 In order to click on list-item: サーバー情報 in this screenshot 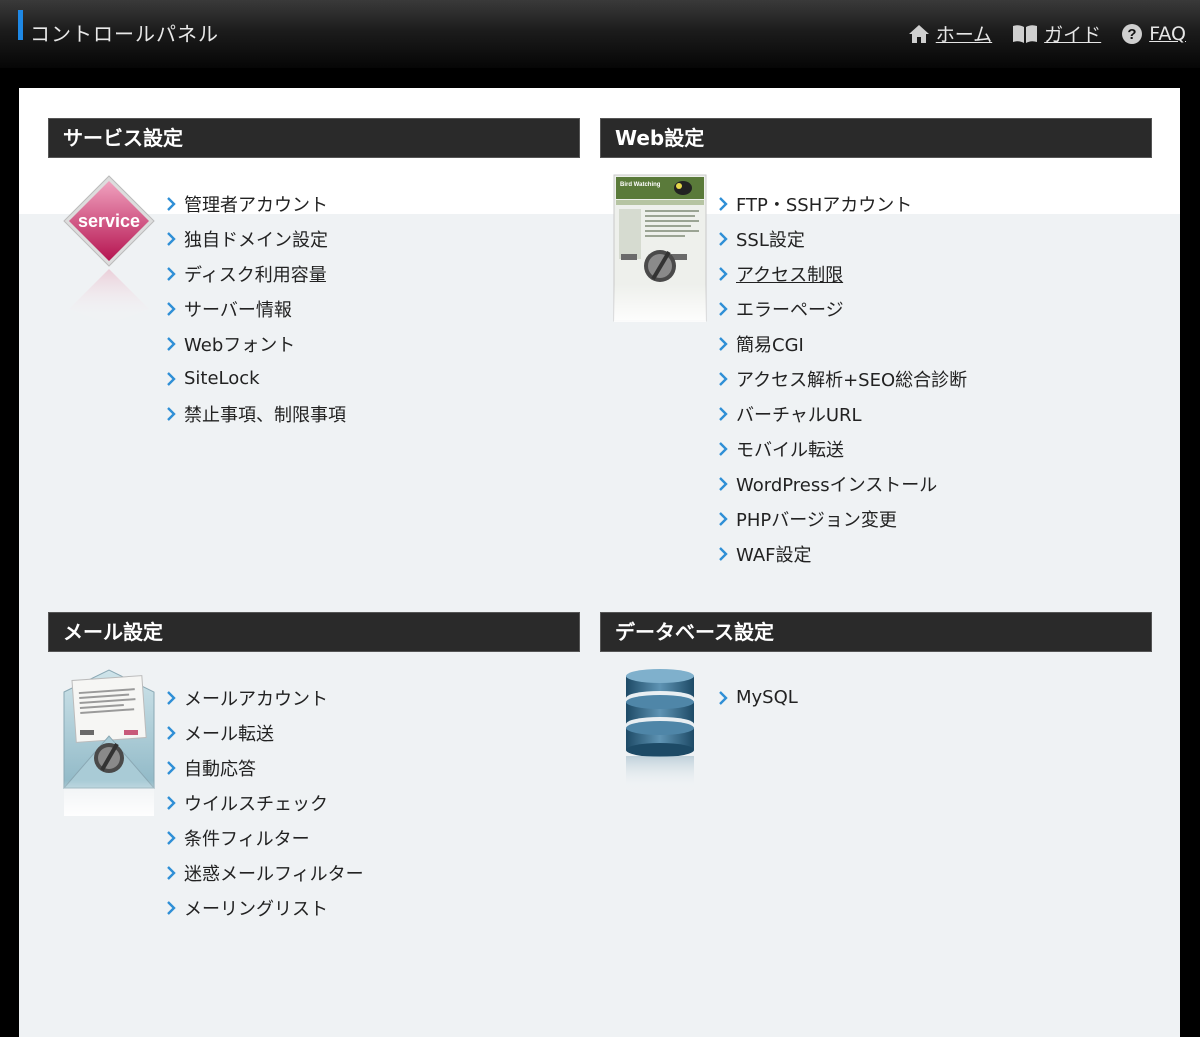, I will do `click(256, 308)`.